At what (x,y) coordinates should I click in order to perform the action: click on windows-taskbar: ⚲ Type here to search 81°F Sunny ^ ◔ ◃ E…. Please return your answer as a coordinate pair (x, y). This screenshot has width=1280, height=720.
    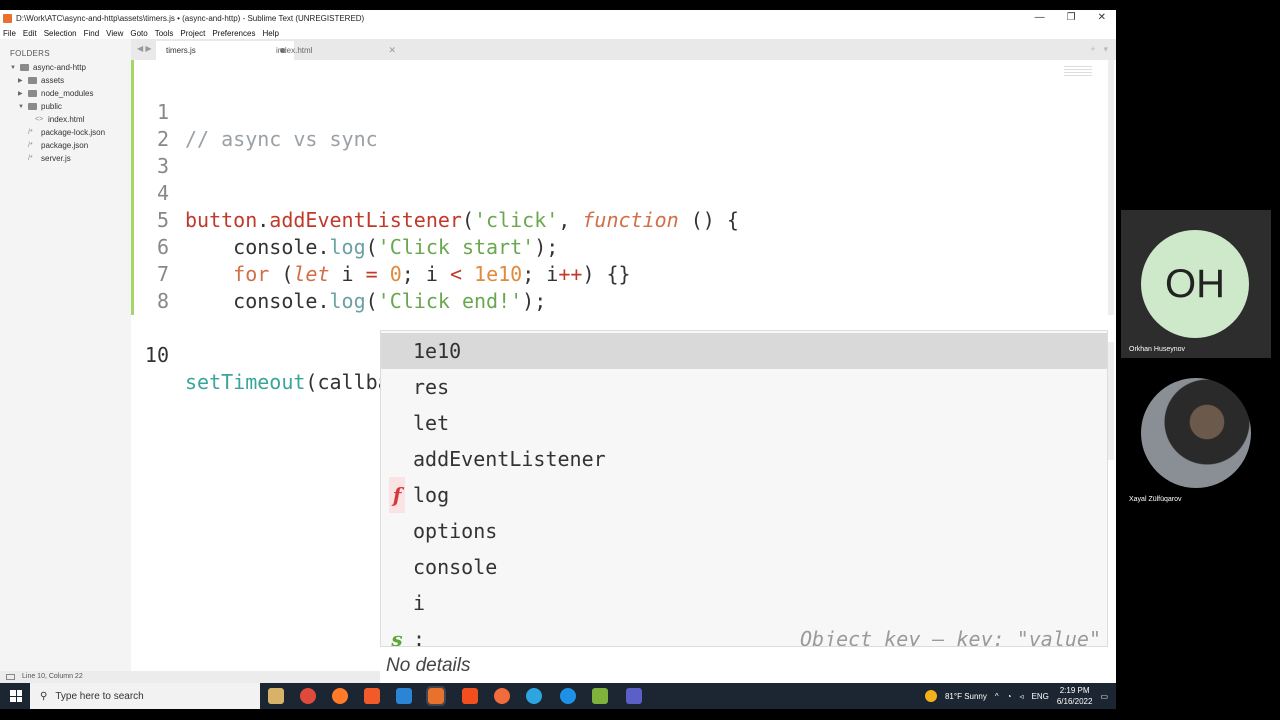
    Looking at the image, I should click on (558, 696).